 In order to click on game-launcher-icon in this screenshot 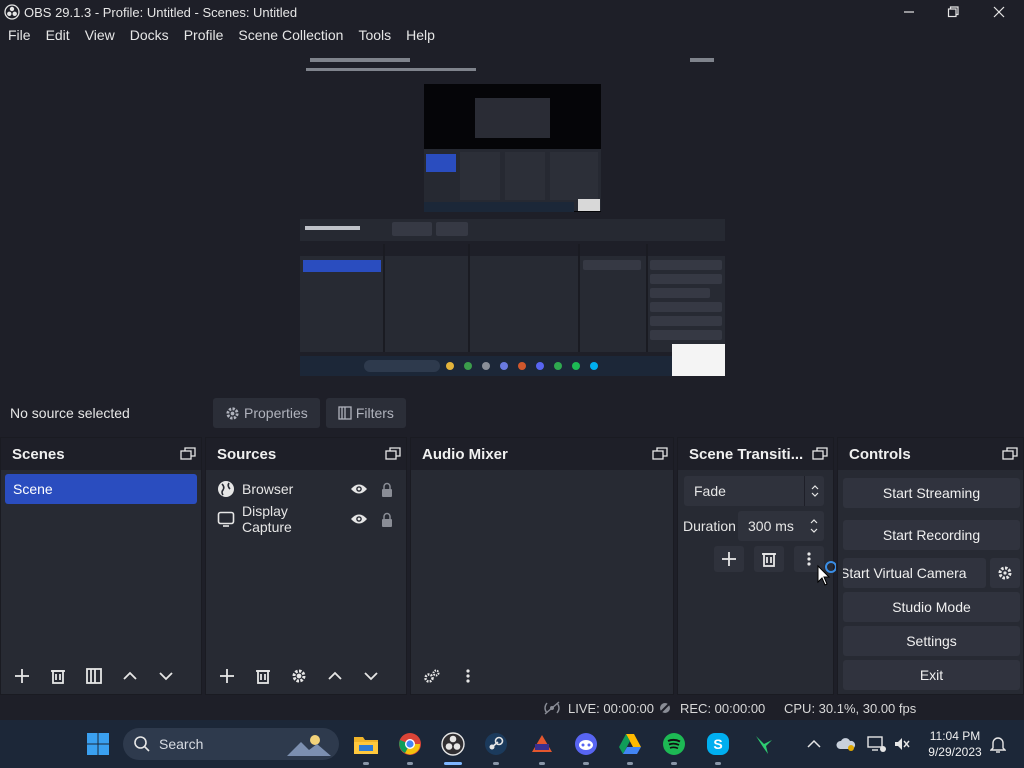, I will do `click(542, 743)`.